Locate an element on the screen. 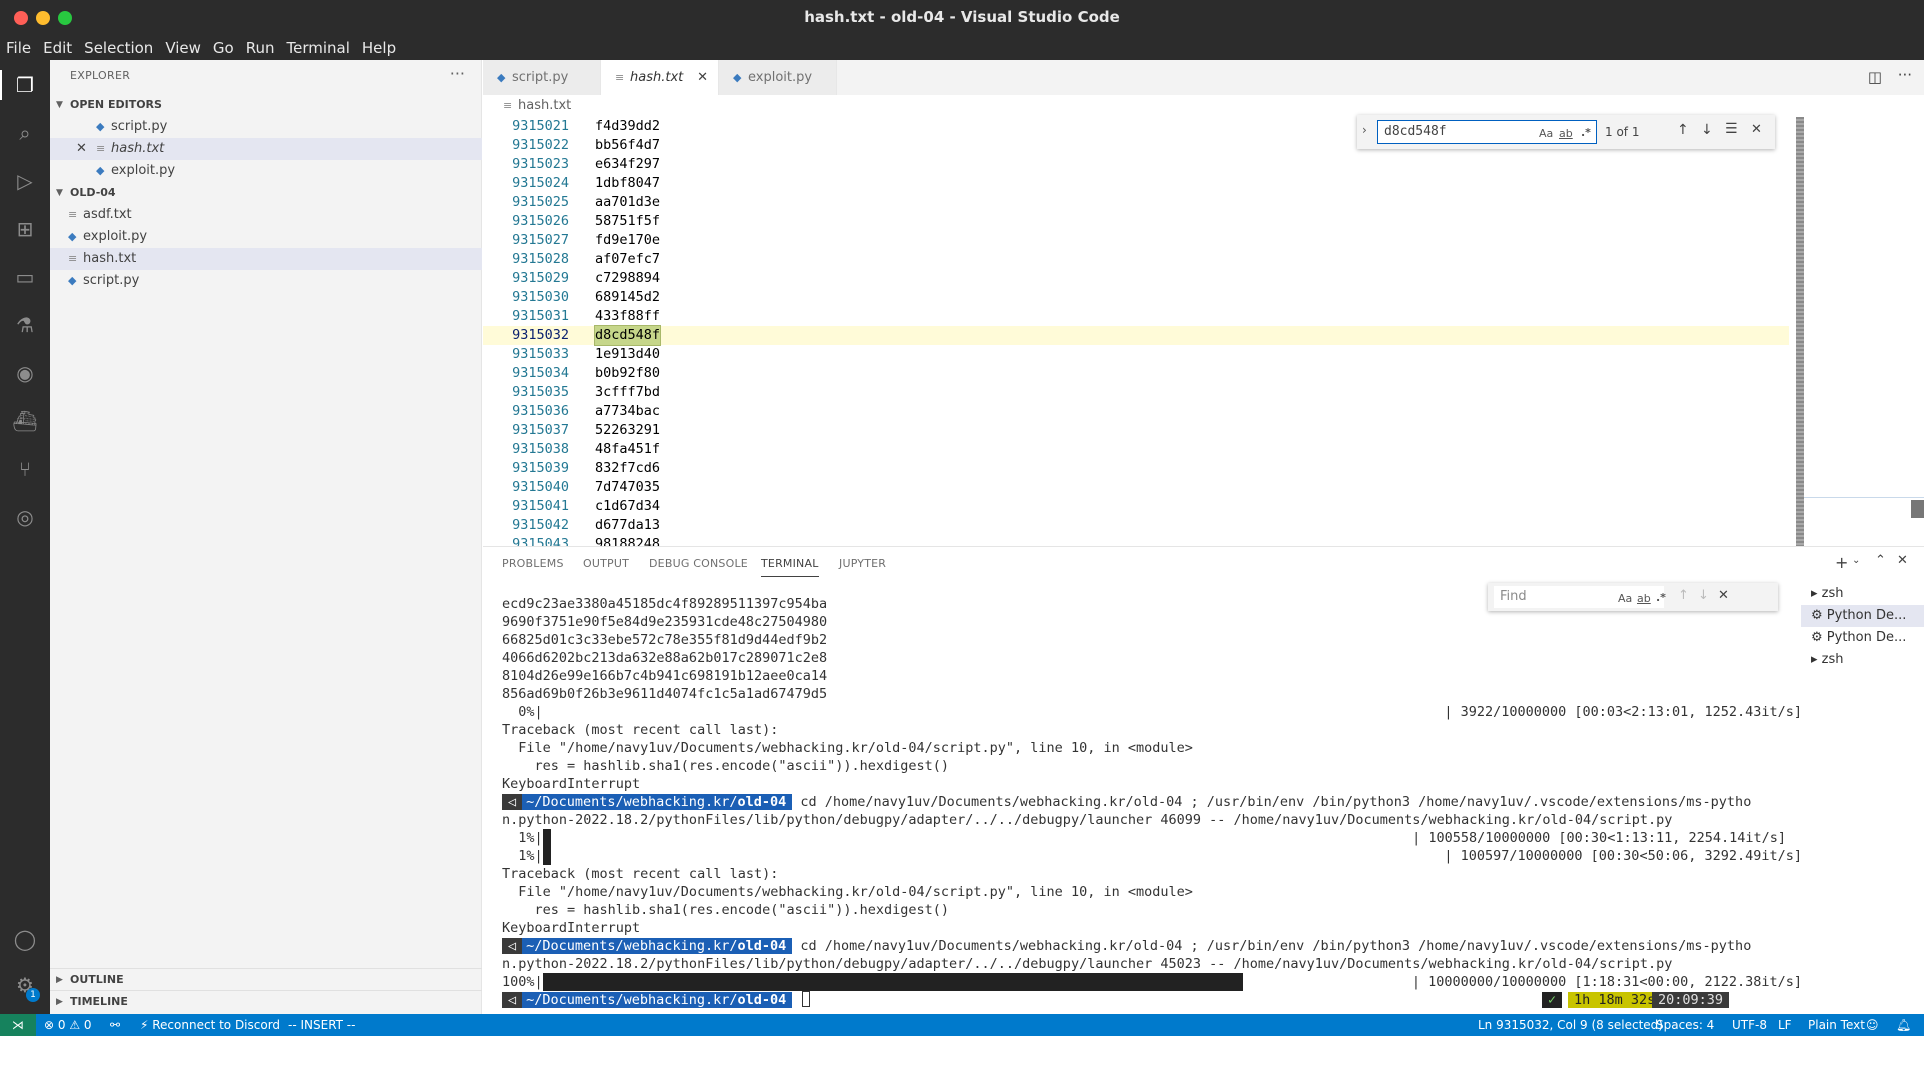 The width and height of the screenshot is (1924, 1081). find-in-selection-icon: ☰ is located at coordinates (1731, 129).